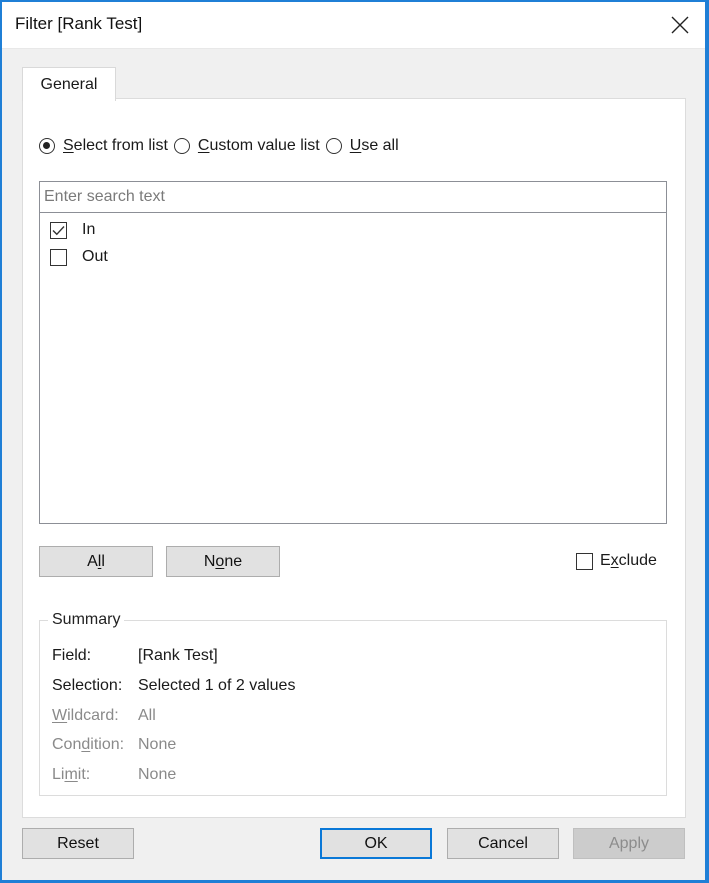 The height and width of the screenshot is (883, 709). What do you see at coordinates (47, 146) in the screenshot?
I see `radio-indicator-selected` at bounding box center [47, 146].